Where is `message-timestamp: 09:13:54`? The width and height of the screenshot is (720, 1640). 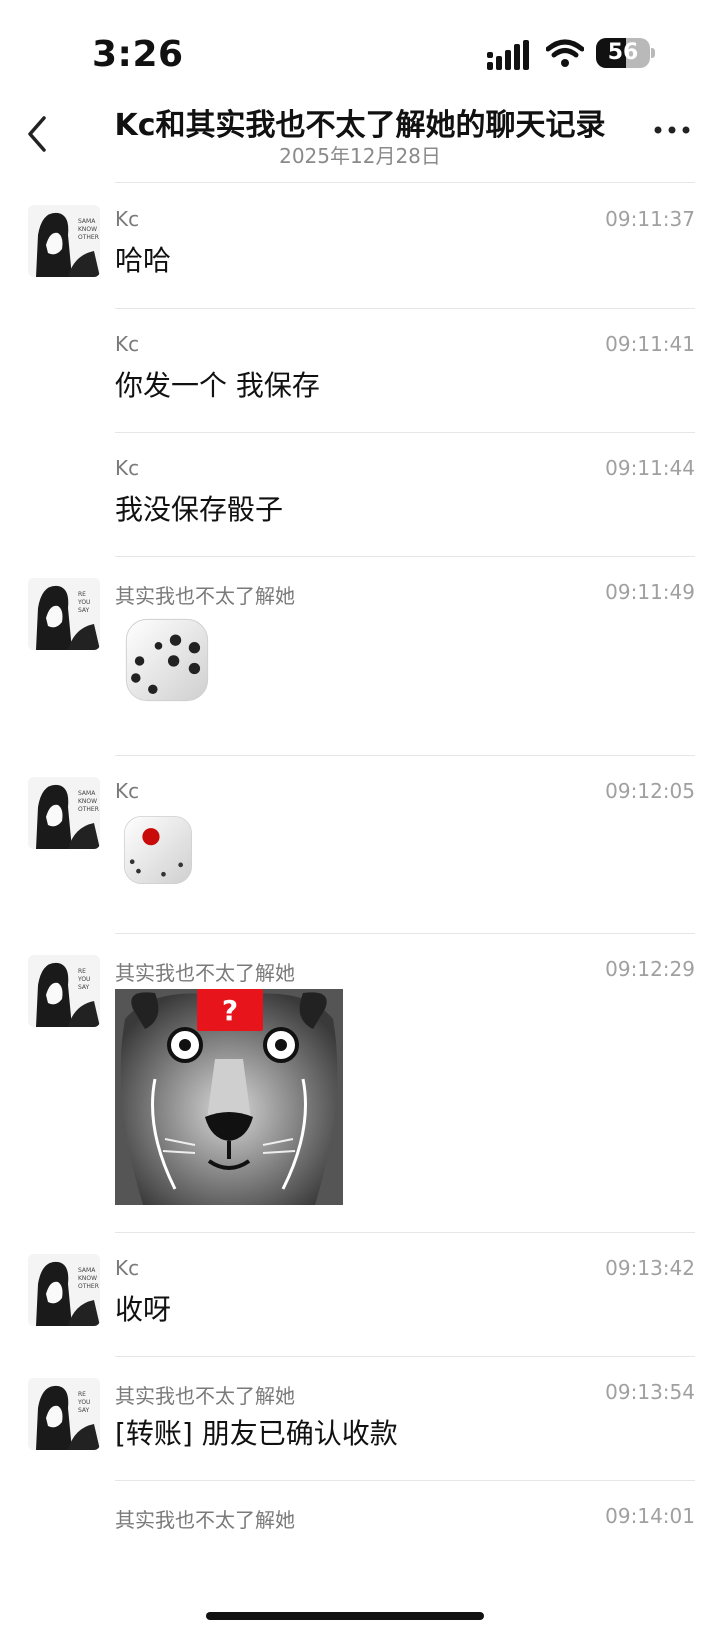
message-timestamp: 09:13:54 is located at coordinates (650, 1392).